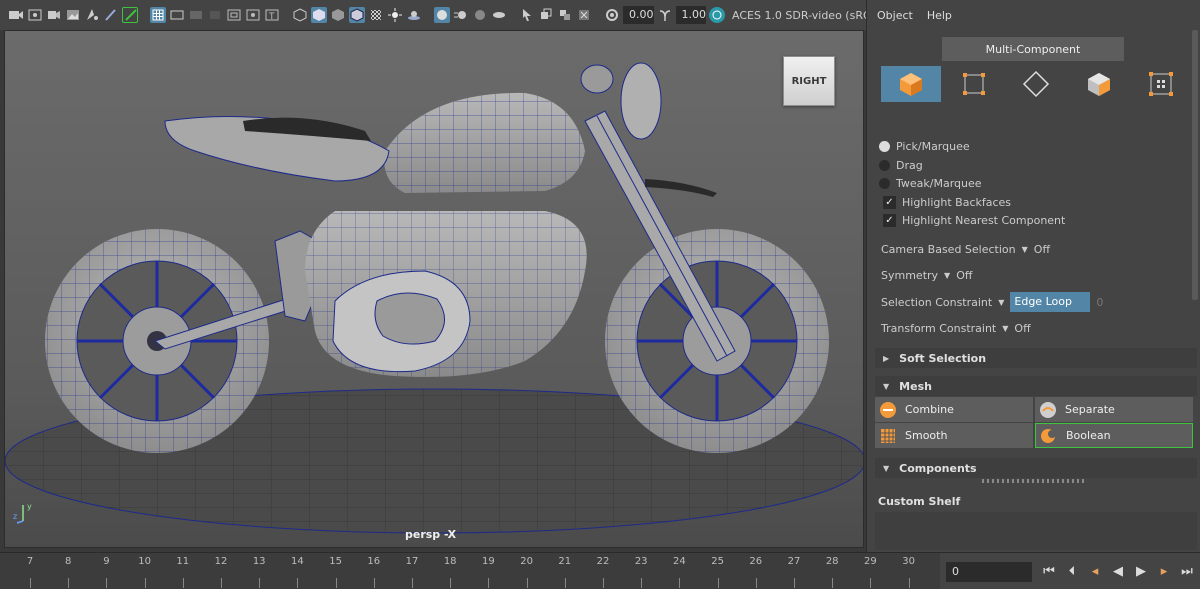 The image size is (1200, 589). What do you see at coordinates (480, 15) in the screenshot?
I see `anti-aliasing-icon` at bounding box center [480, 15].